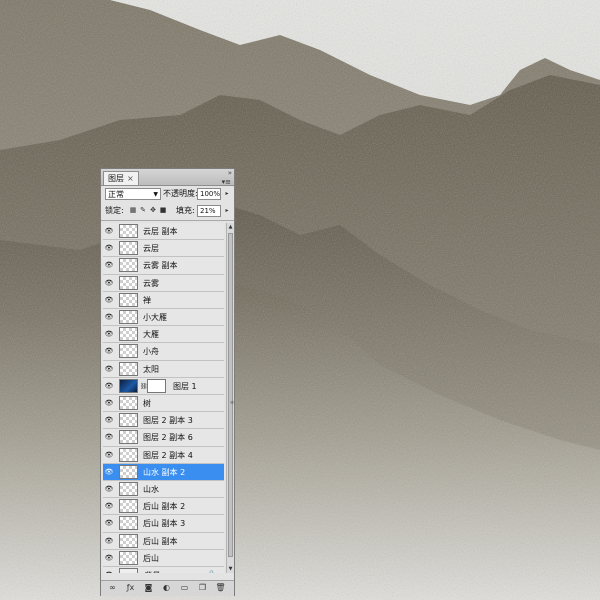  Describe the element at coordinates (167, 211) in the screenshot. I see `lock-fill-row: 锁定: ▦ ✎ ✥ ■ 填充: 21% ▸` at that location.